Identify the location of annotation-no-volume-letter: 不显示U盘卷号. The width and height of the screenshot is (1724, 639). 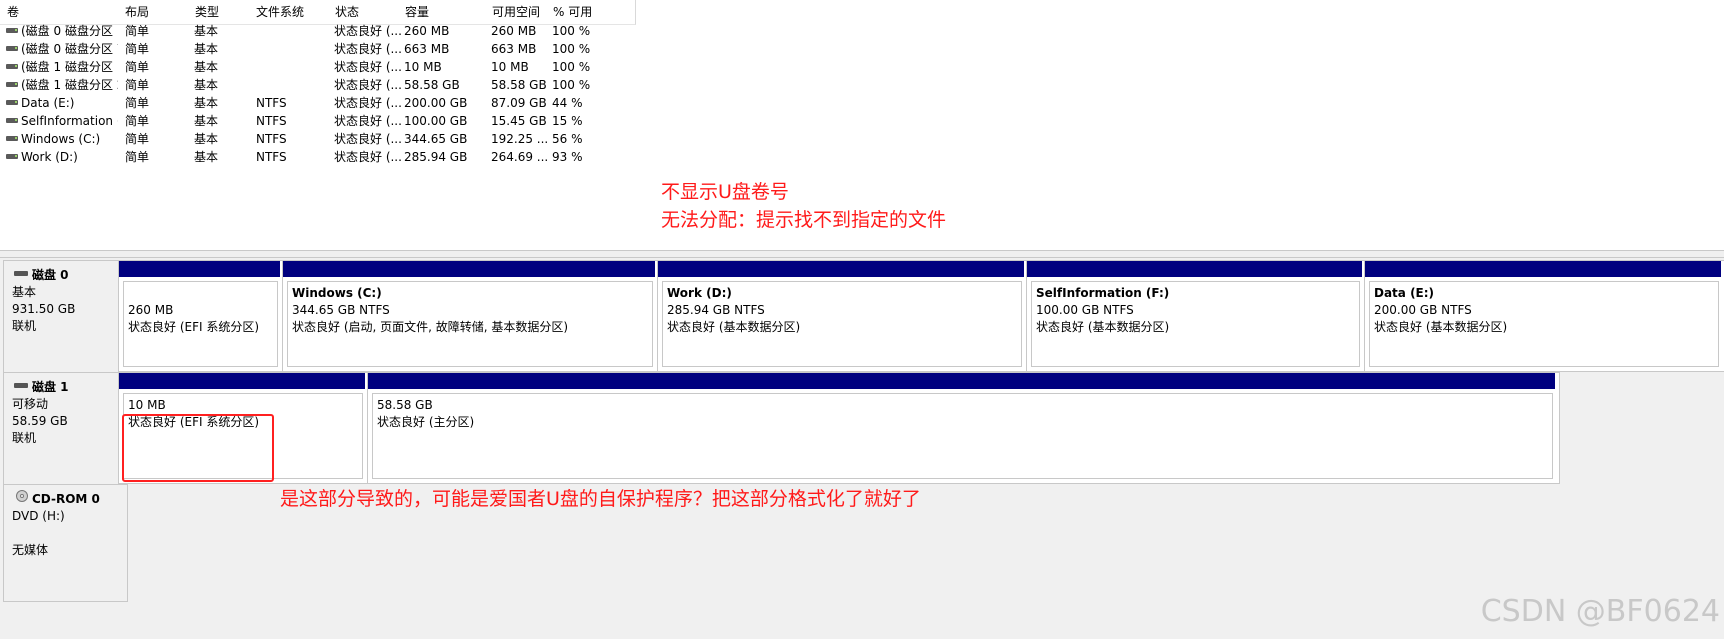
(725, 192).